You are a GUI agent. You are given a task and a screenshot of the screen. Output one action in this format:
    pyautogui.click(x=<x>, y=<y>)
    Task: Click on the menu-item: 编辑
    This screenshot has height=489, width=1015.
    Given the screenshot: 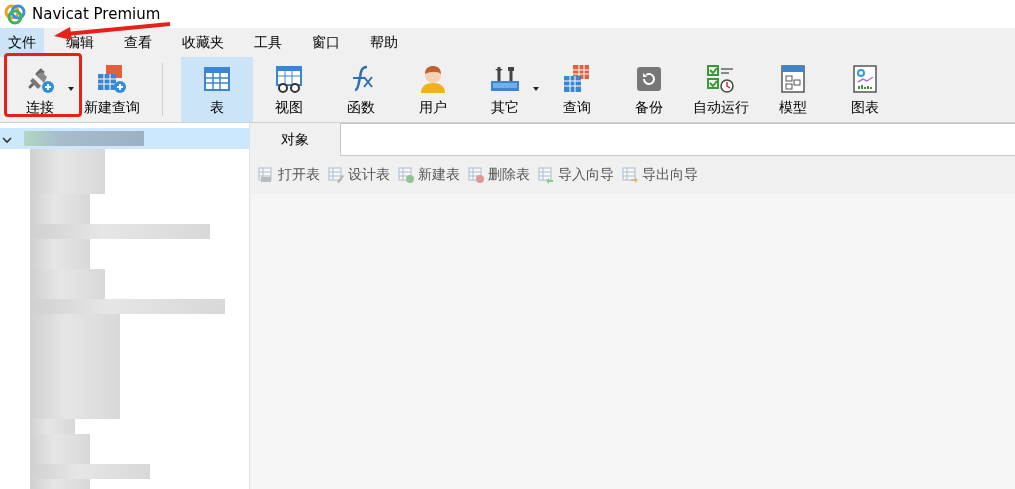 What is the action you would take?
    pyautogui.click(x=80, y=42)
    